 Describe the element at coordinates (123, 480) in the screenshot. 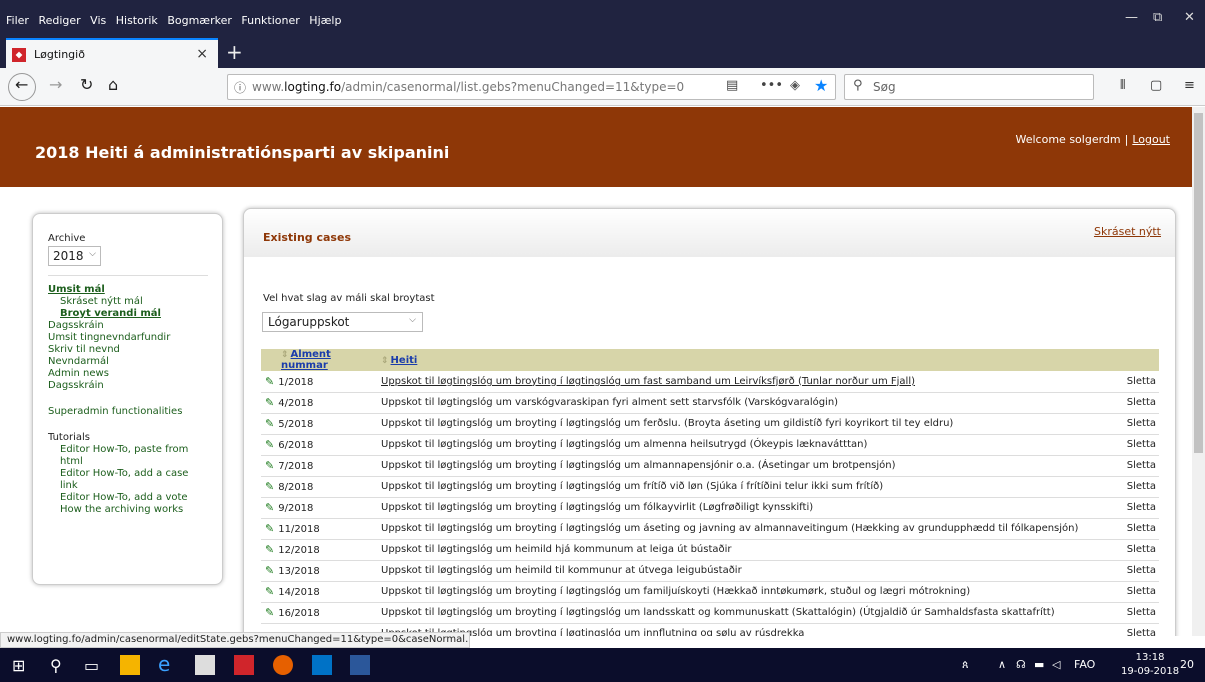

I see `sidebar-item-tutorial-case-link: Editor How-To, add a case link` at that location.